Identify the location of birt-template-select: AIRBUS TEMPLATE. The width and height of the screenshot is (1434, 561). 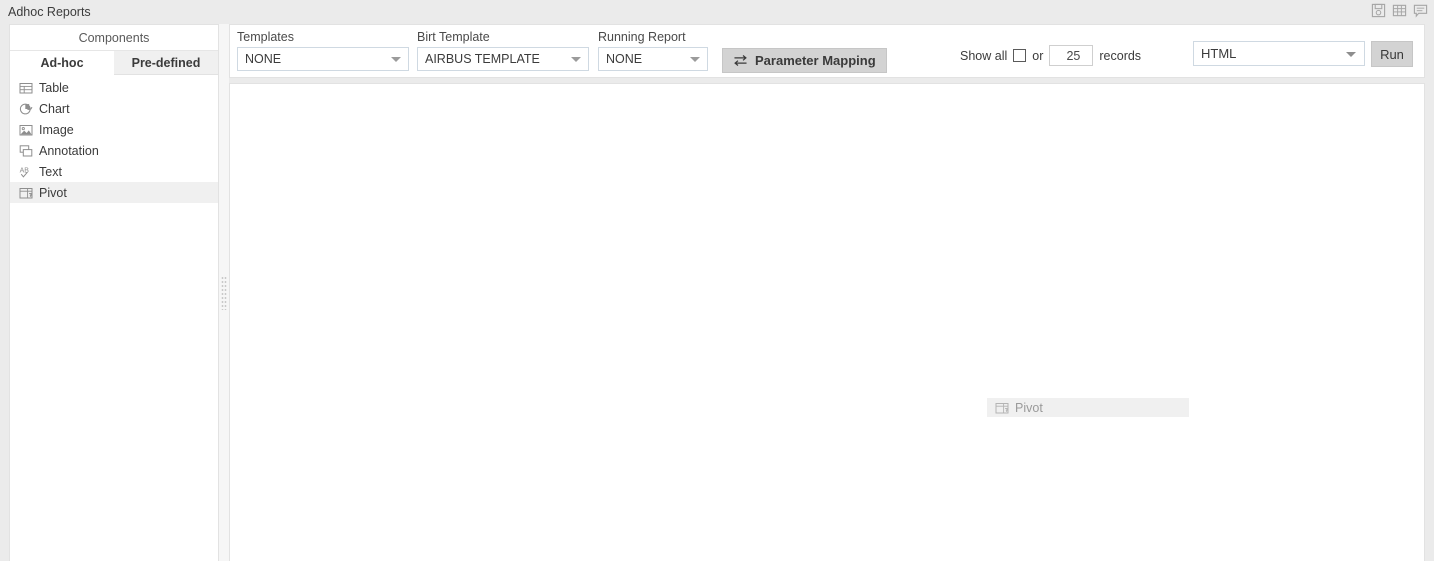
(503, 59).